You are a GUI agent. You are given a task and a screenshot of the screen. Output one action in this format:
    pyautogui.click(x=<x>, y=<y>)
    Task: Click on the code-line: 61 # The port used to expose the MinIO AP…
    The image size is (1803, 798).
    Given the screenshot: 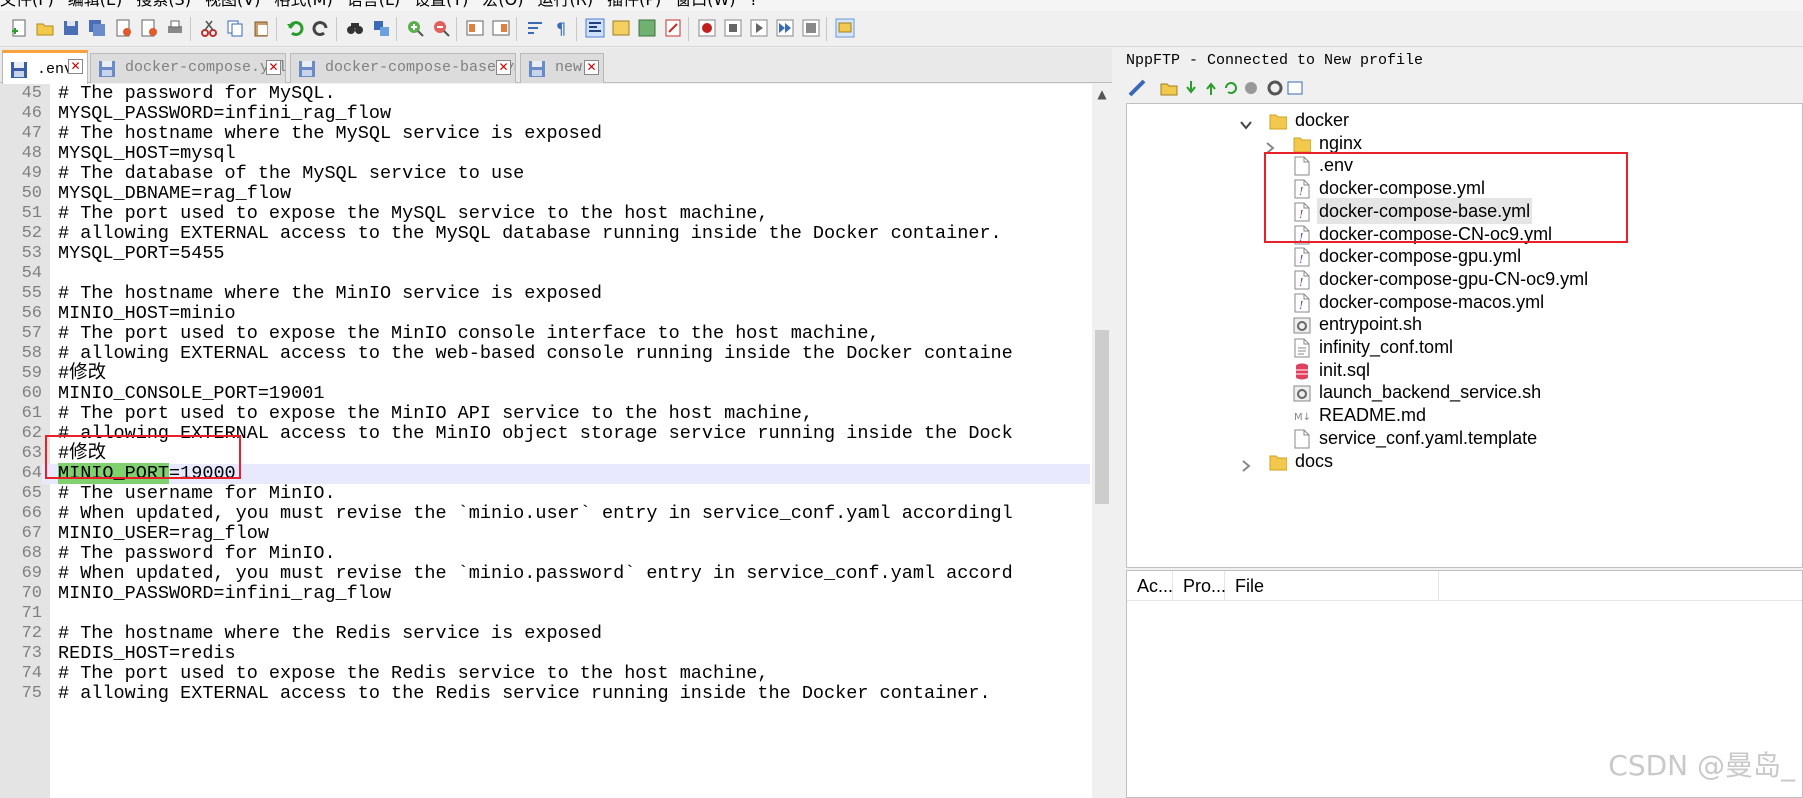 What is the action you would take?
    pyautogui.click(x=545, y=414)
    